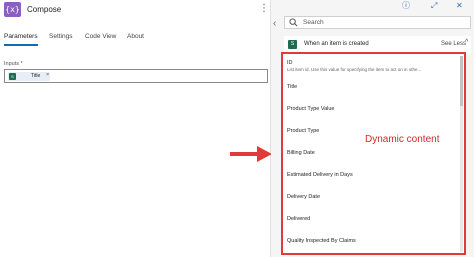  I want to click on list-item: Delivered, so click(298, 219).